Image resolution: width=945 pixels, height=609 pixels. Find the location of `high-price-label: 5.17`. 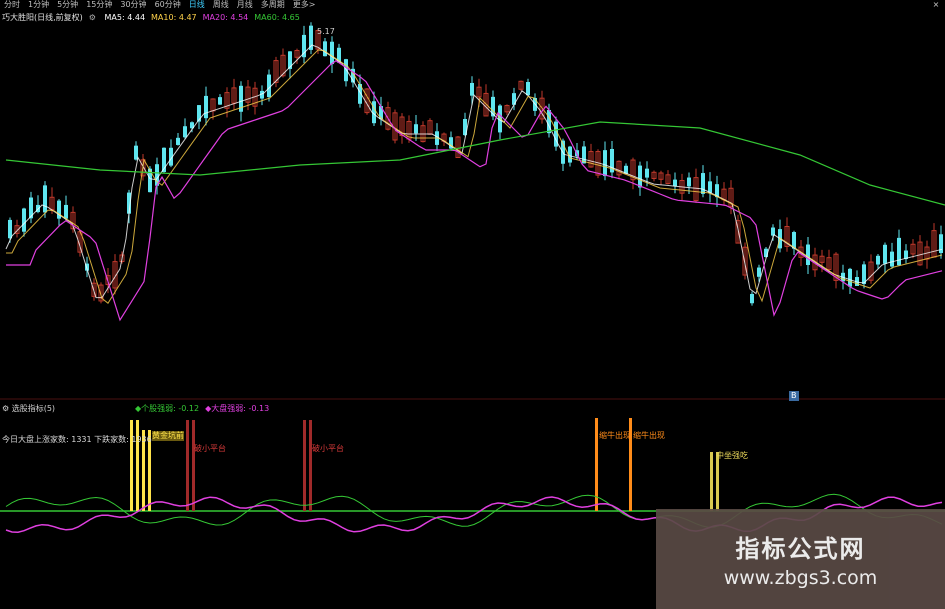

high-price-label: 5.17 is located at coordinates (326, 31).